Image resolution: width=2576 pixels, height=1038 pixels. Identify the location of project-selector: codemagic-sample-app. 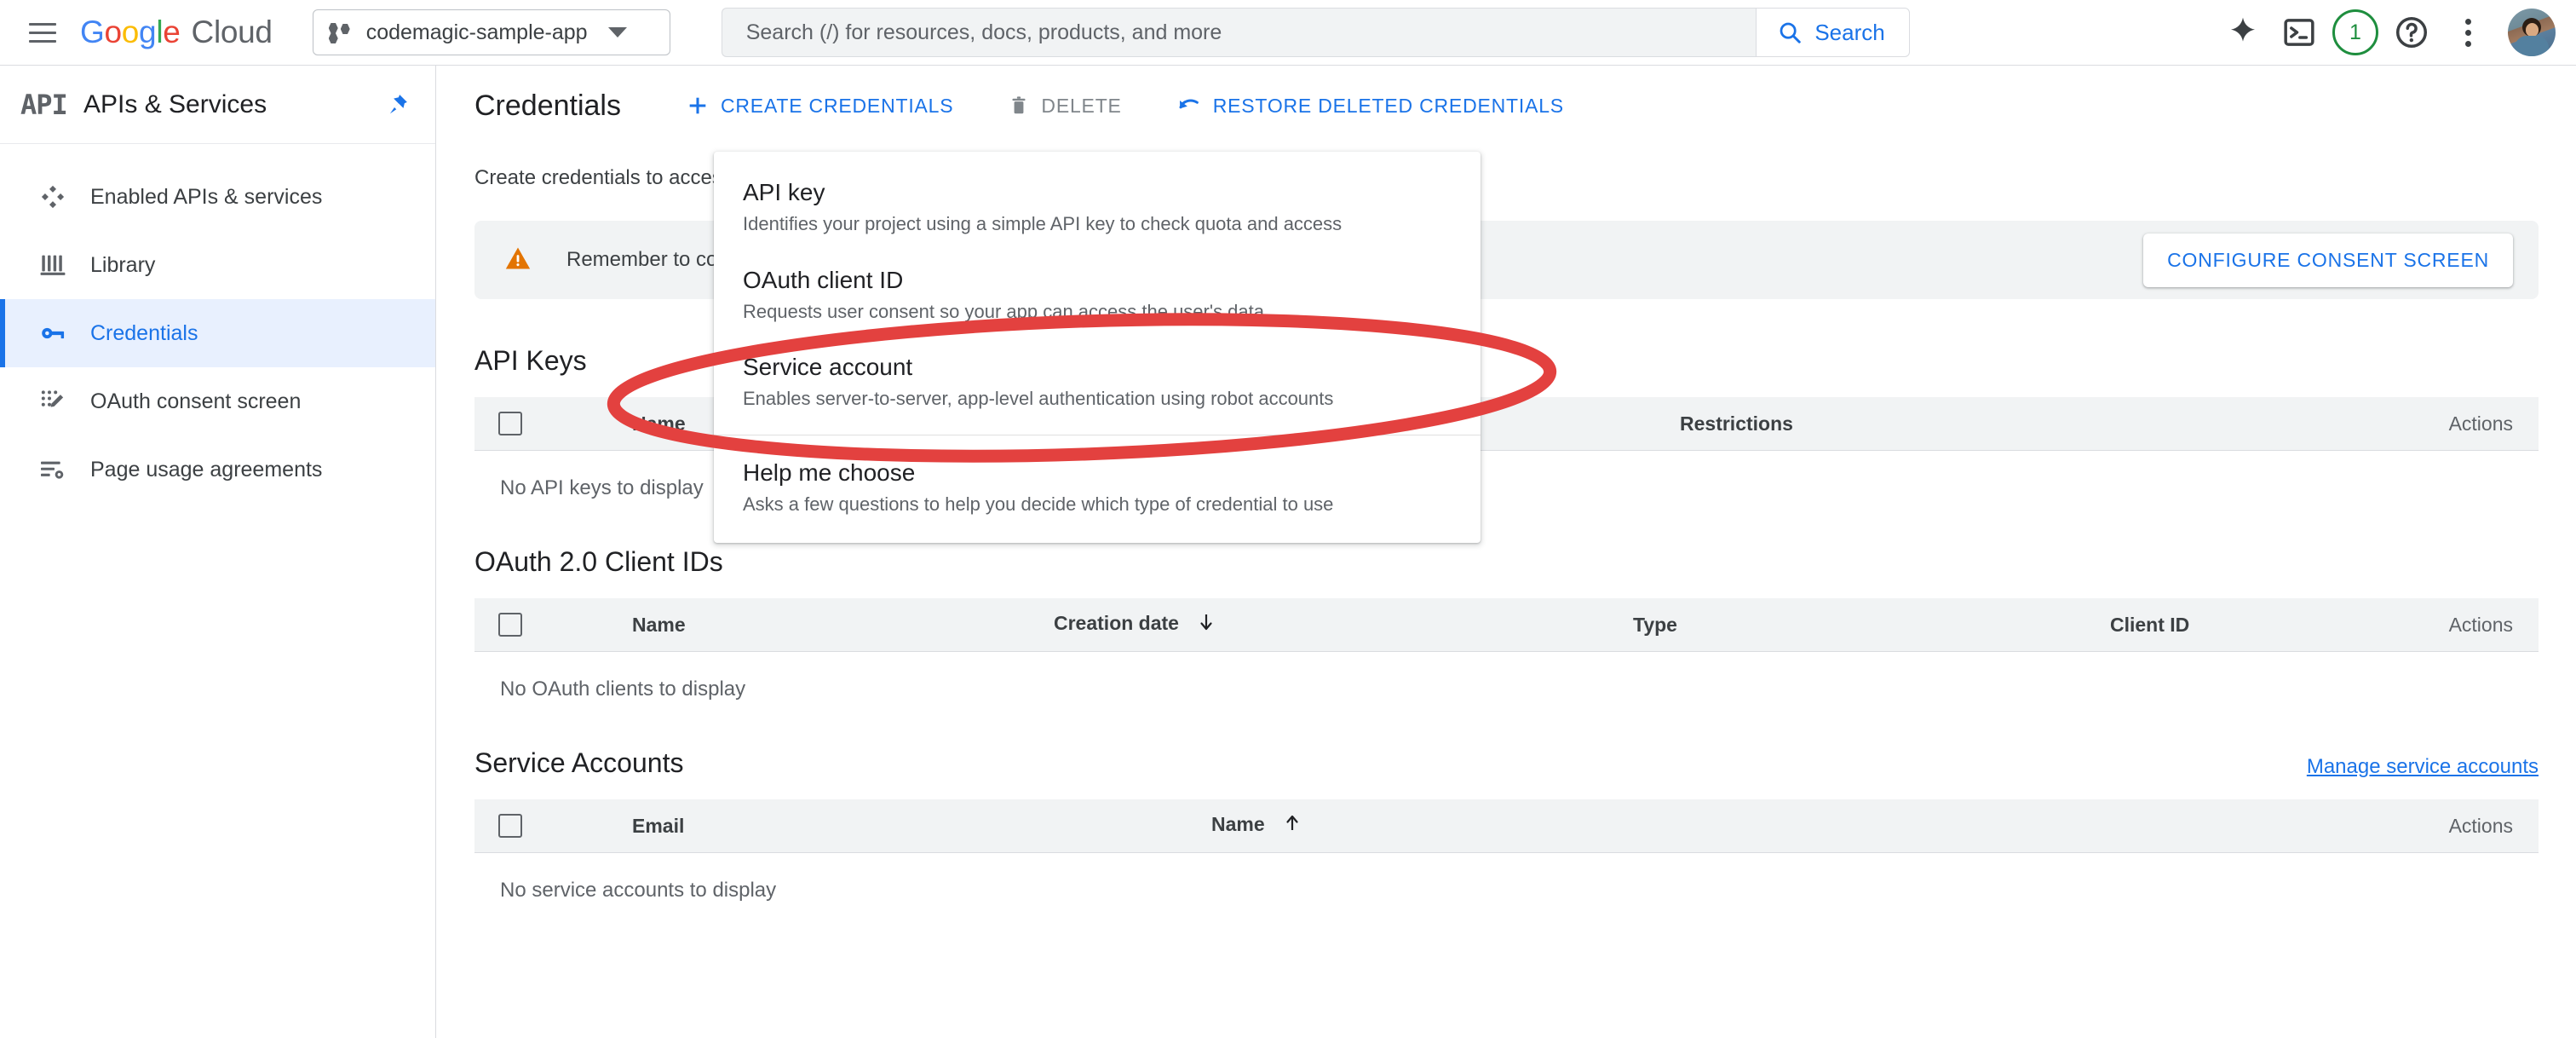
(491, 32).